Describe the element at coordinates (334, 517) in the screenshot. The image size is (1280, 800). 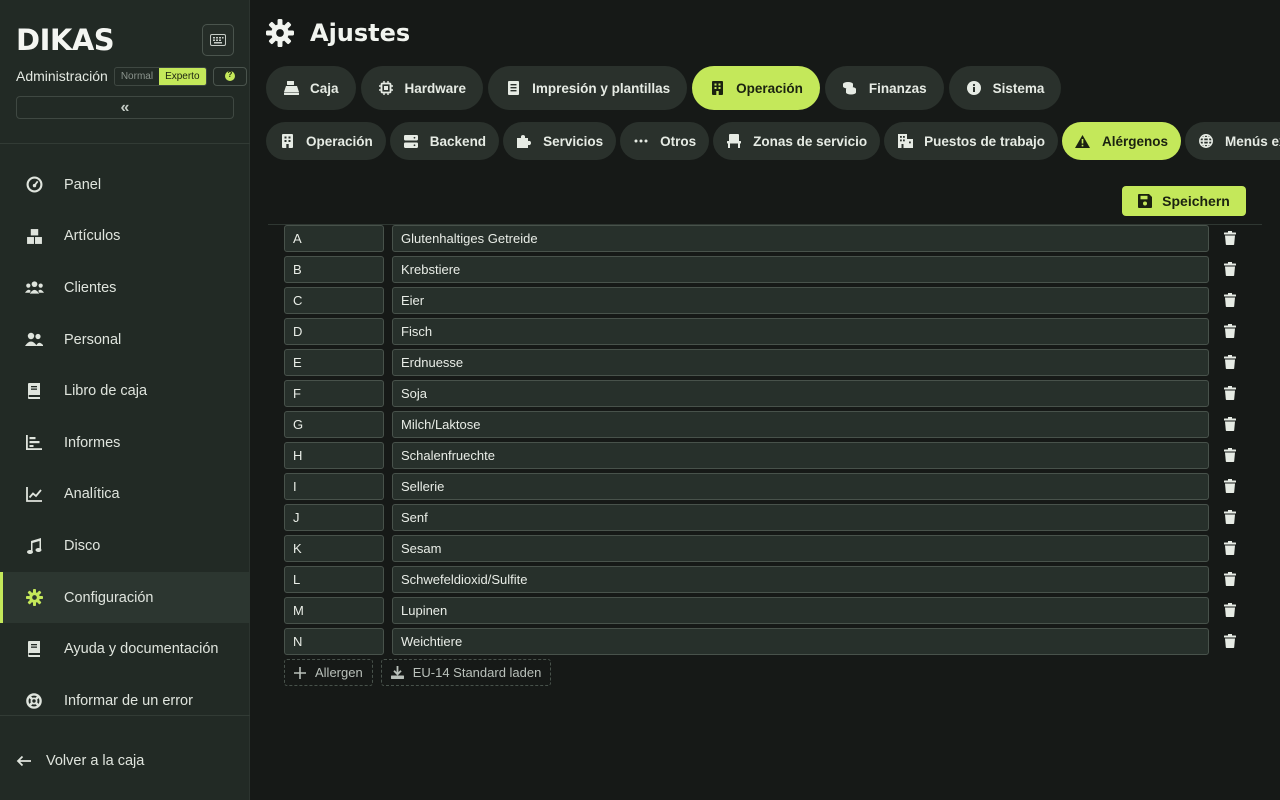
I see `allergen-code-input: J` at that location.